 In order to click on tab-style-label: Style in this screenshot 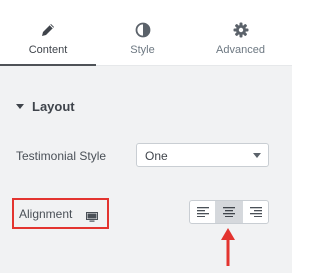, I will do `click(142, 50)`.